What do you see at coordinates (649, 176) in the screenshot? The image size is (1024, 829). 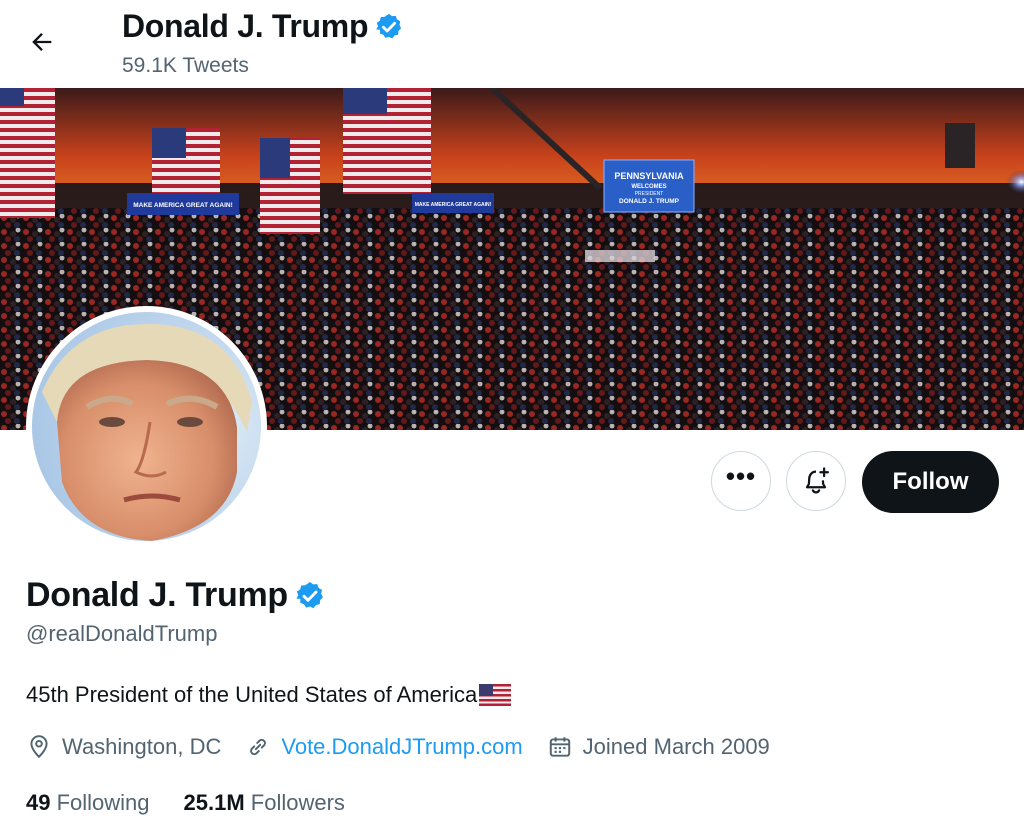 I see `screen-line-1: PENNSYLVANIA` at bounding box center [649, 176].